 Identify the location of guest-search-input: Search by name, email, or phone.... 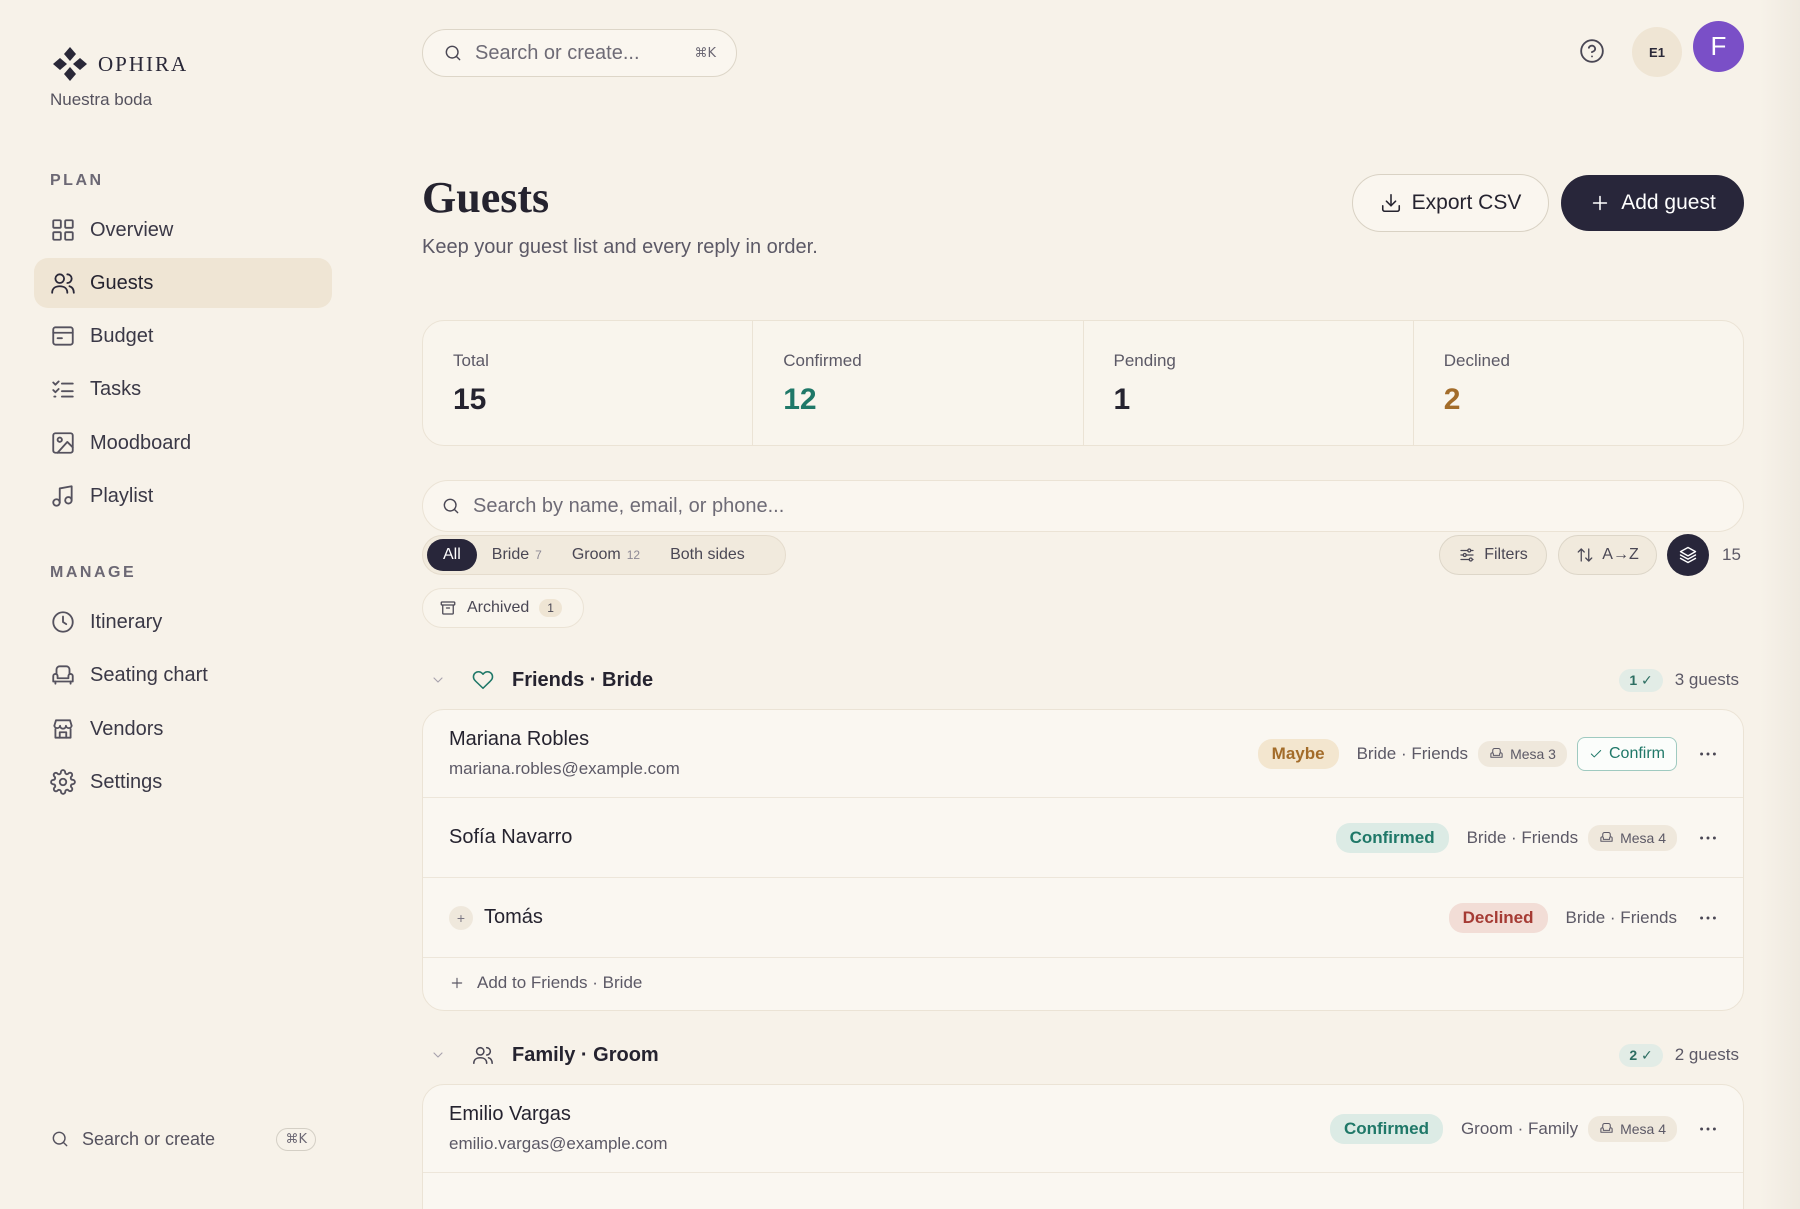
(1083, 506).